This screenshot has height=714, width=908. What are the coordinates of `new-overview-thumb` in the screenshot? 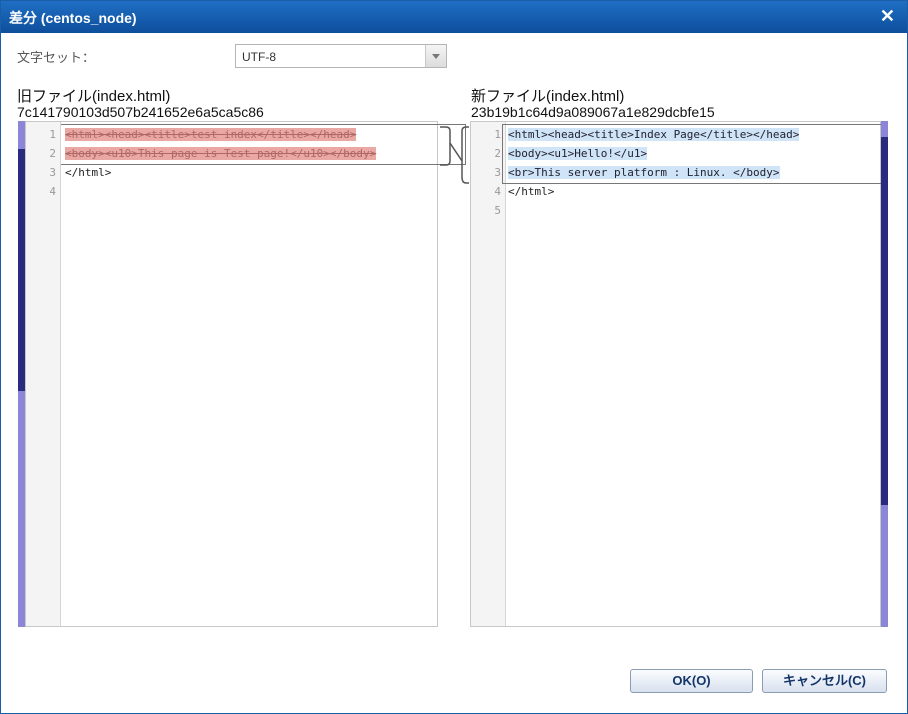 It's located at (884, 321).